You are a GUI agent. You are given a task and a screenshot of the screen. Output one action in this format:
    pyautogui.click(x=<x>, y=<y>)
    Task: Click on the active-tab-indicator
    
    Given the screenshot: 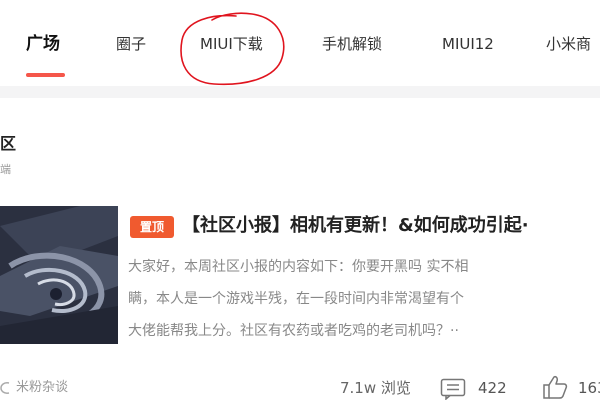 What is the action you would take?
    pyautogui.click(x=45, y=75)
    